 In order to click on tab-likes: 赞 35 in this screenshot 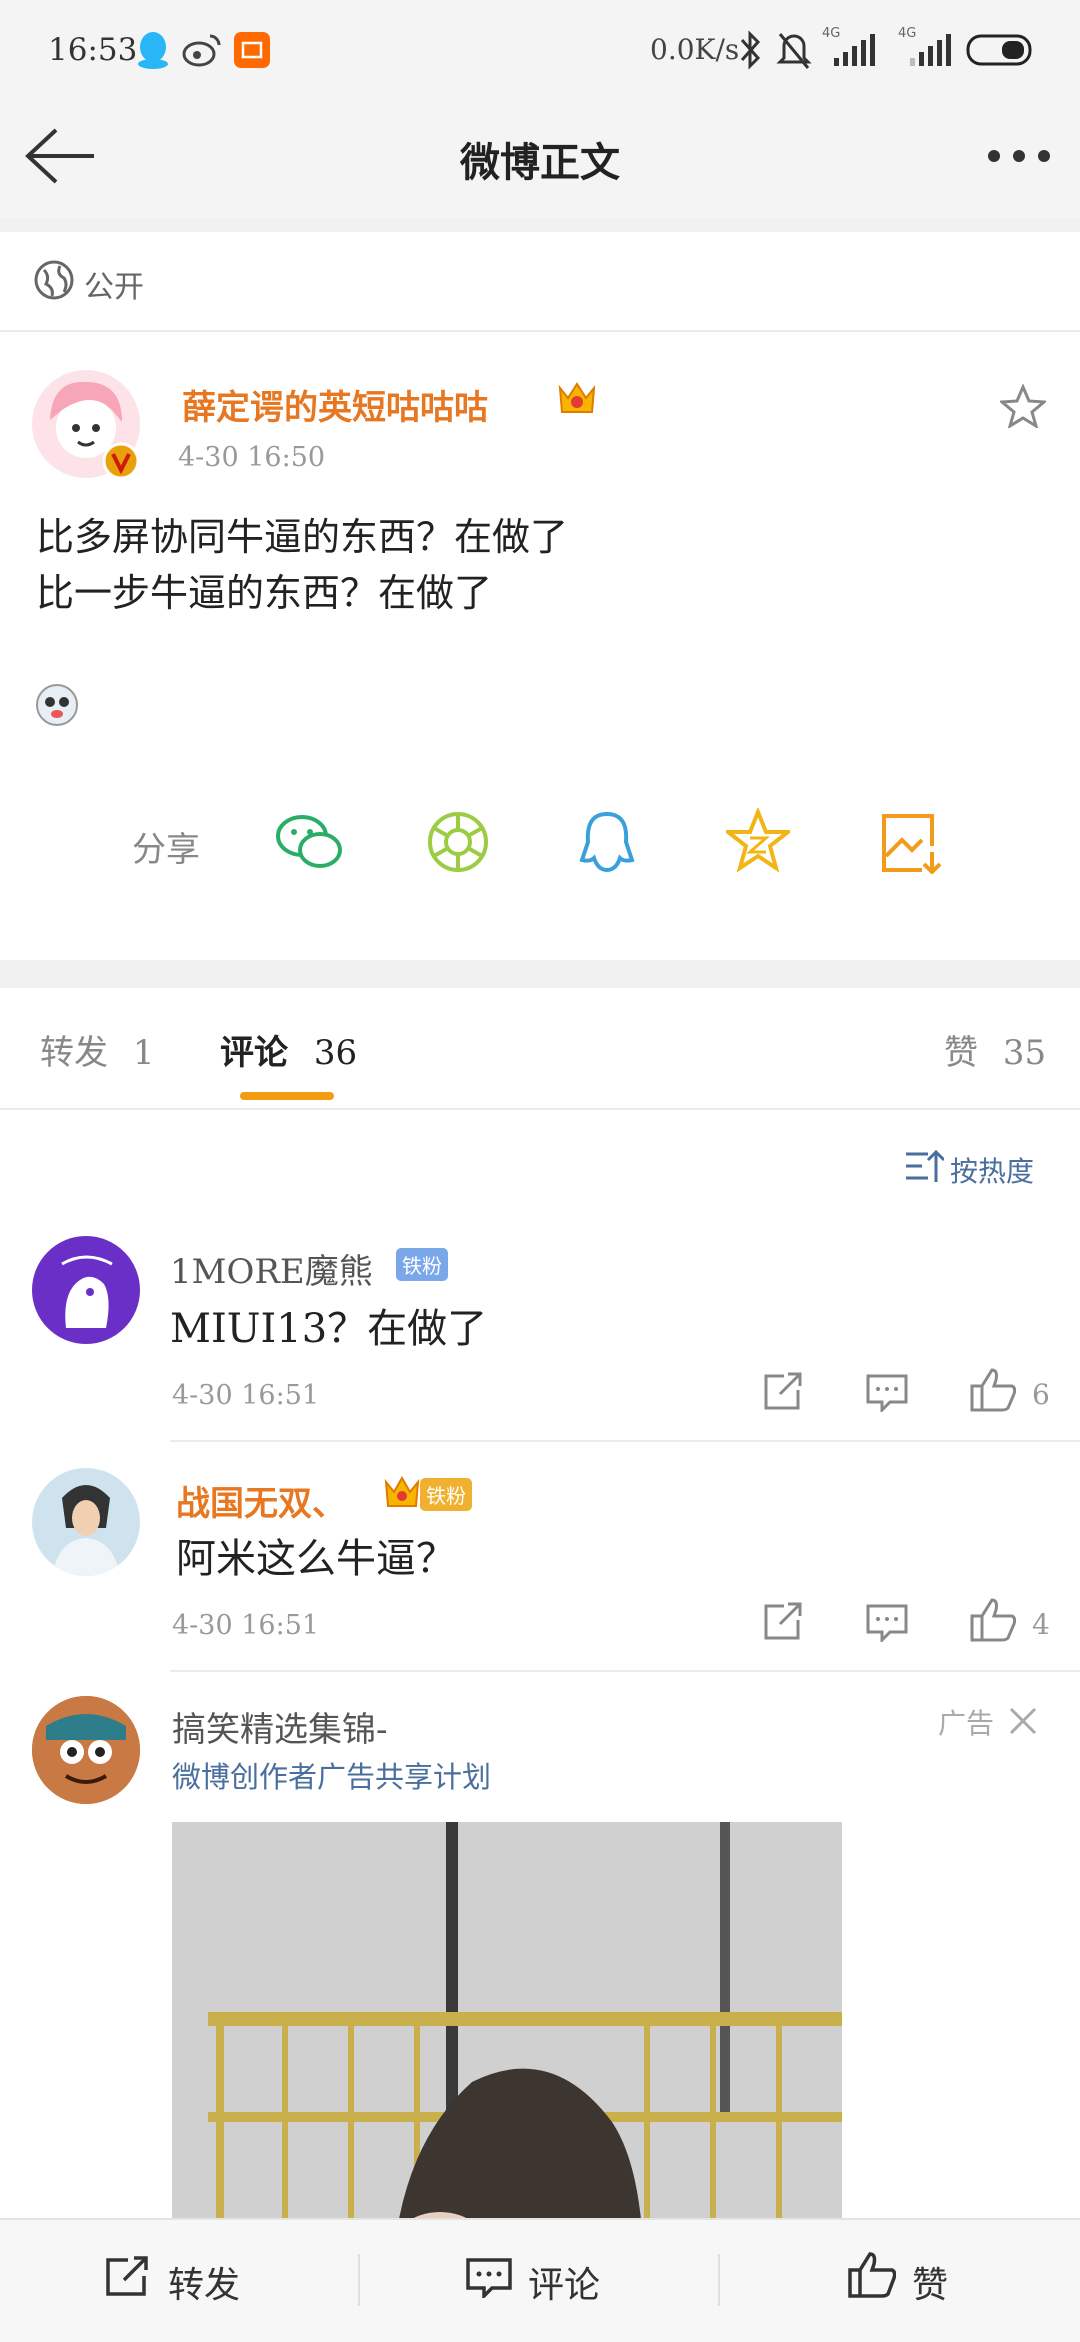, I will do `click(995, 1049)`.